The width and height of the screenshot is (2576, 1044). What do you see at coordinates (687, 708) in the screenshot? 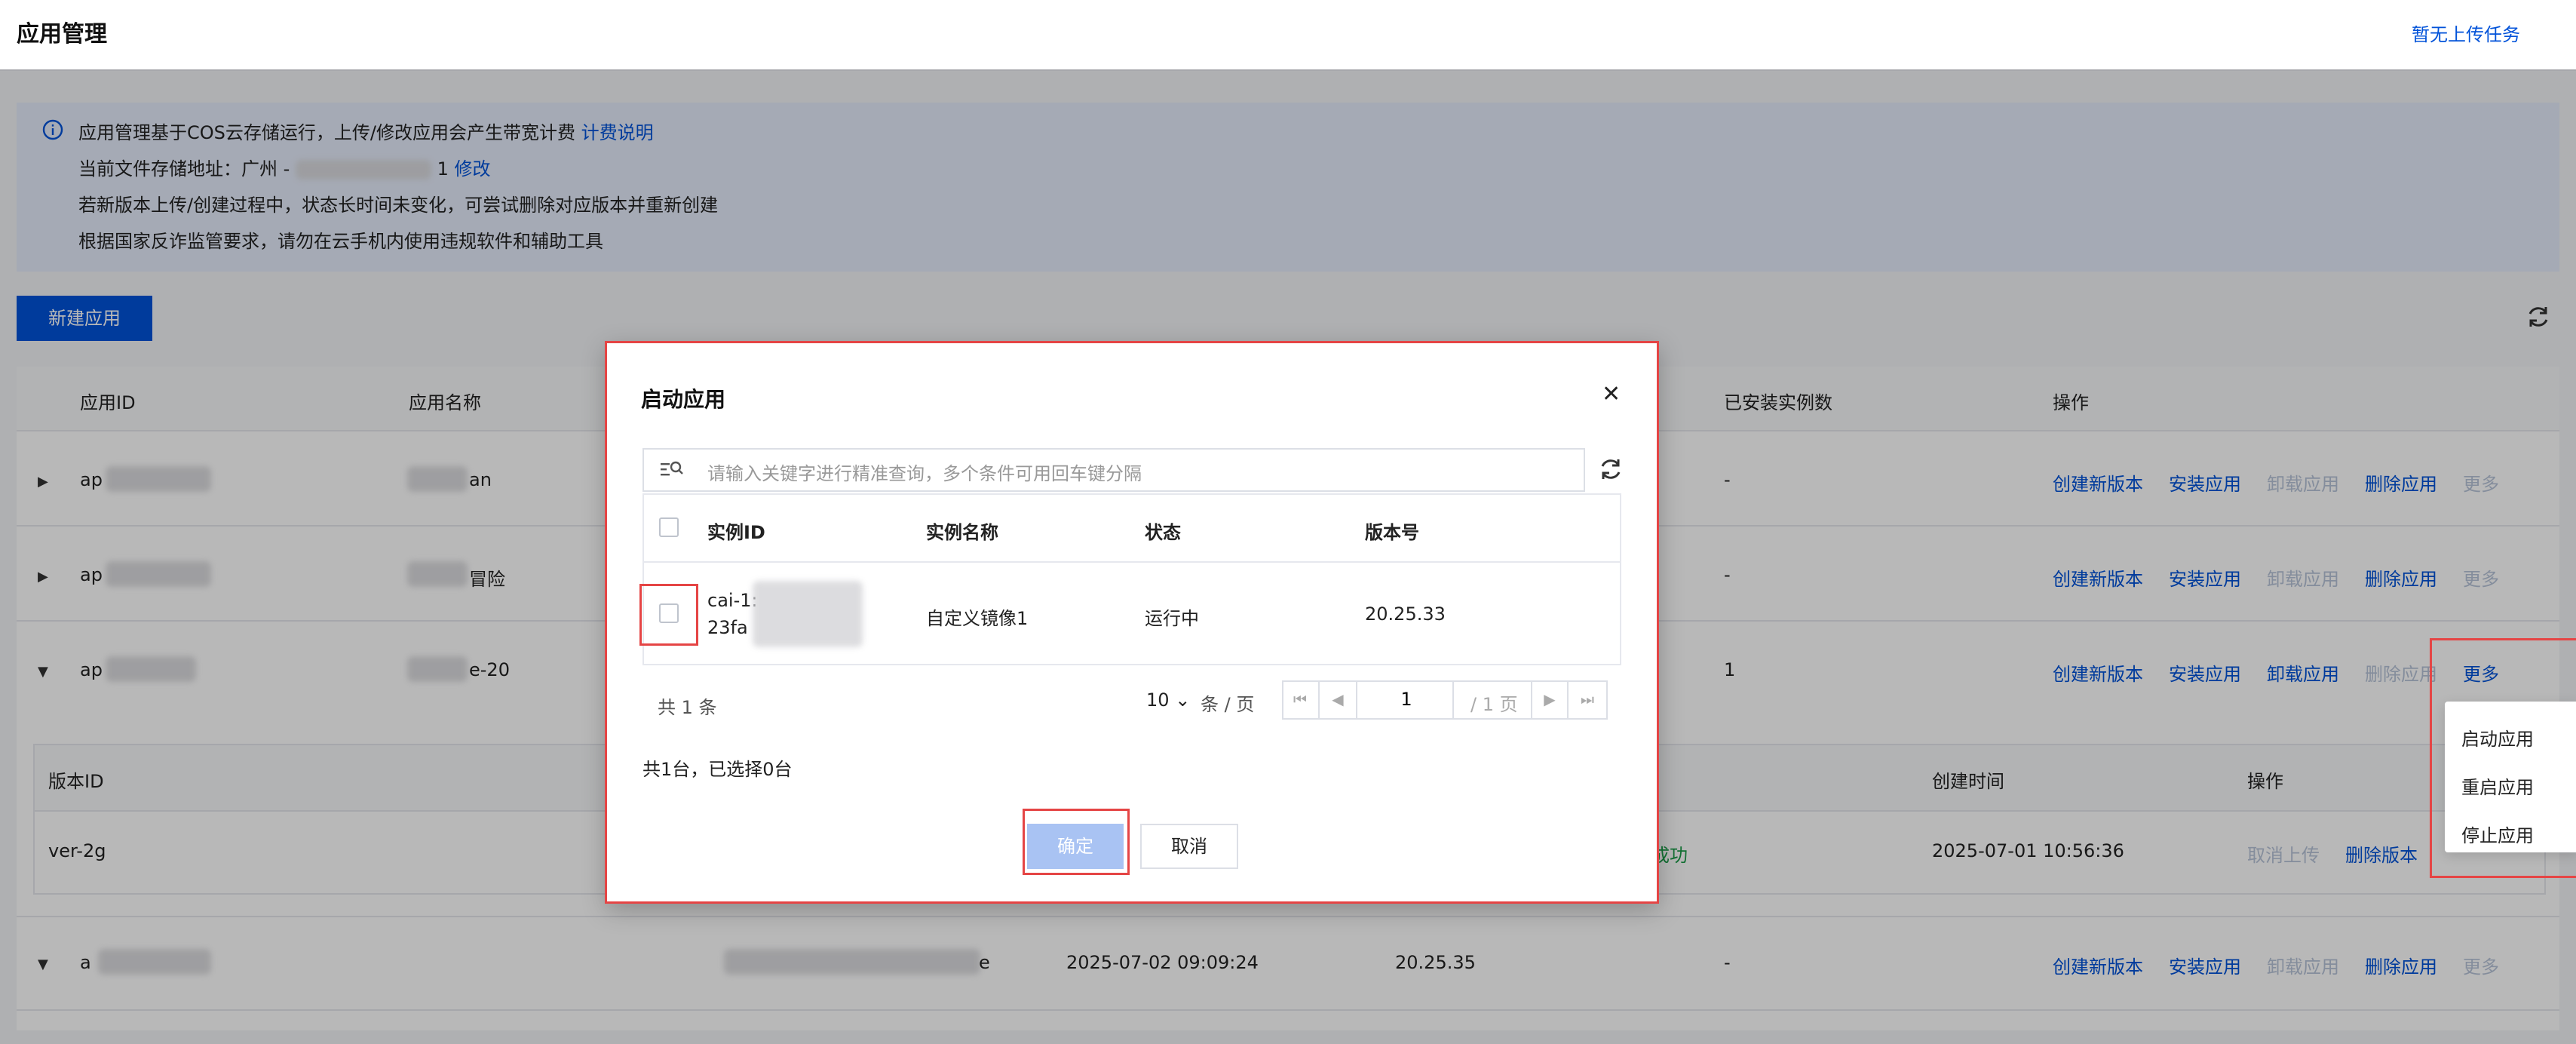
I see `total-count: 共 1 条` at bounding box center [687, 708].